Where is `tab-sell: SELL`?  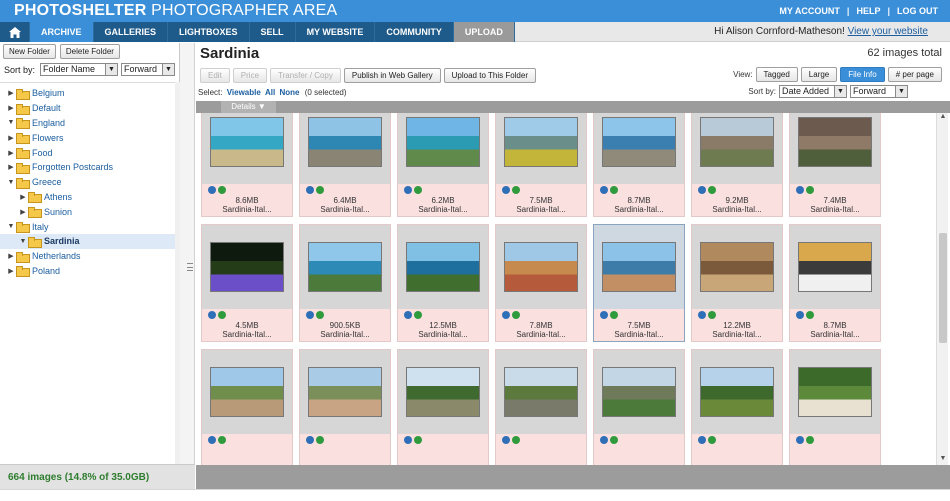
tab-sell: SELL is located at coordinates (272, 32).